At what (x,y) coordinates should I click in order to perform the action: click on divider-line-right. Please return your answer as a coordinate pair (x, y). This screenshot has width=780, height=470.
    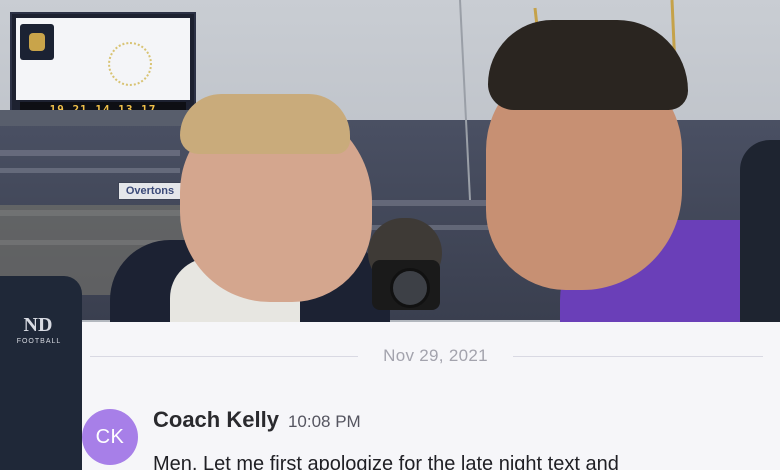
    Looking at the image, I should click on (638, 356).